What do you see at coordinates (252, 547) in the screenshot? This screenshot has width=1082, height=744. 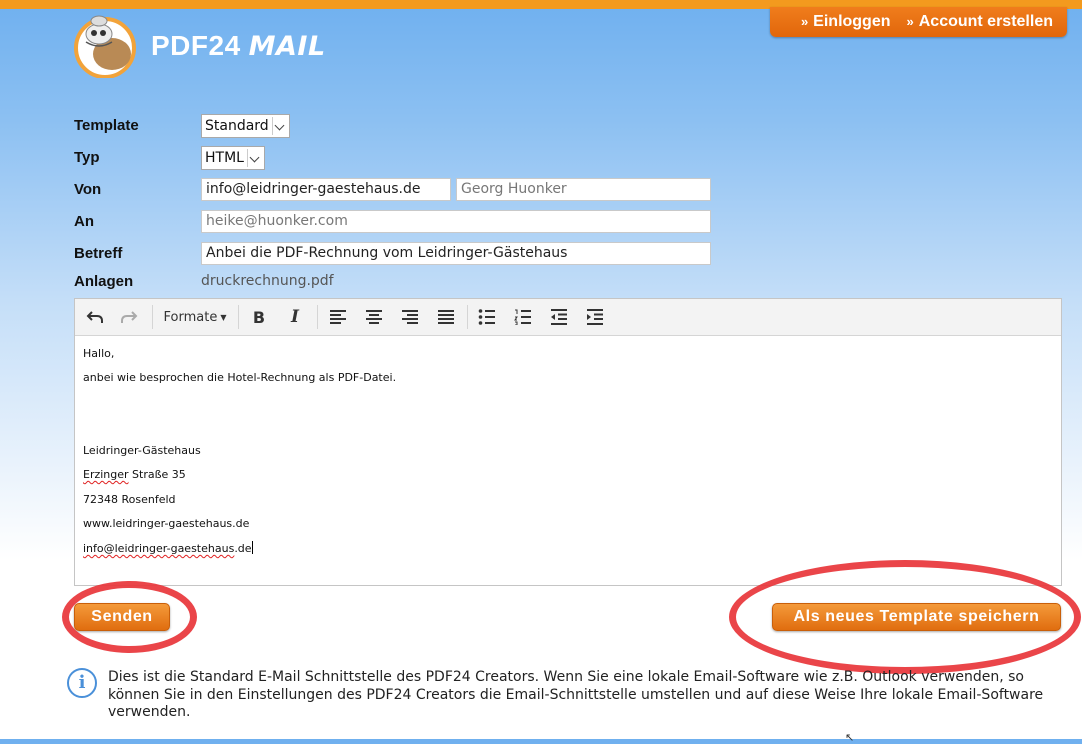 I see `text-caret` at bounding box center [252, 547].